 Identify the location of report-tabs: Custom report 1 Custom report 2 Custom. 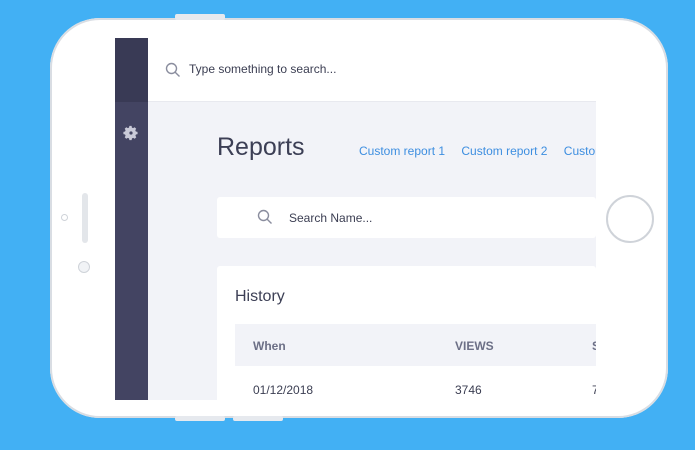
(477, 151).